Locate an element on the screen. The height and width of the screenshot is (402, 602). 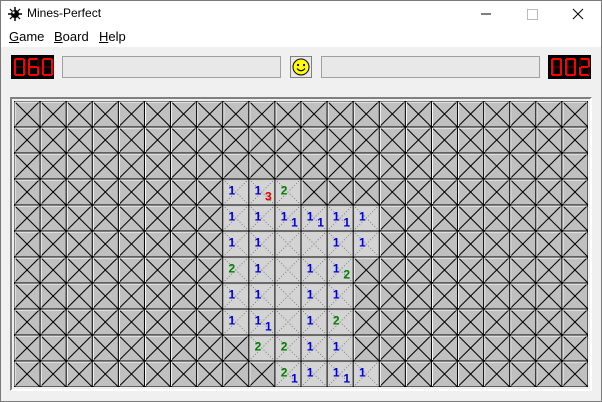
maximize-button is located at coordinates (532, 14).